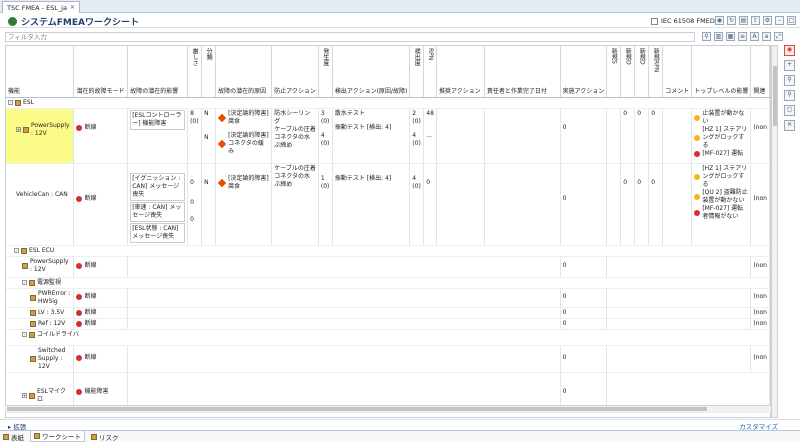 This screenshot has width=800, height=442. Describe the element at coordinates (388, 283) in the screenshot. I see `table-row: - 電源監視` at that location.